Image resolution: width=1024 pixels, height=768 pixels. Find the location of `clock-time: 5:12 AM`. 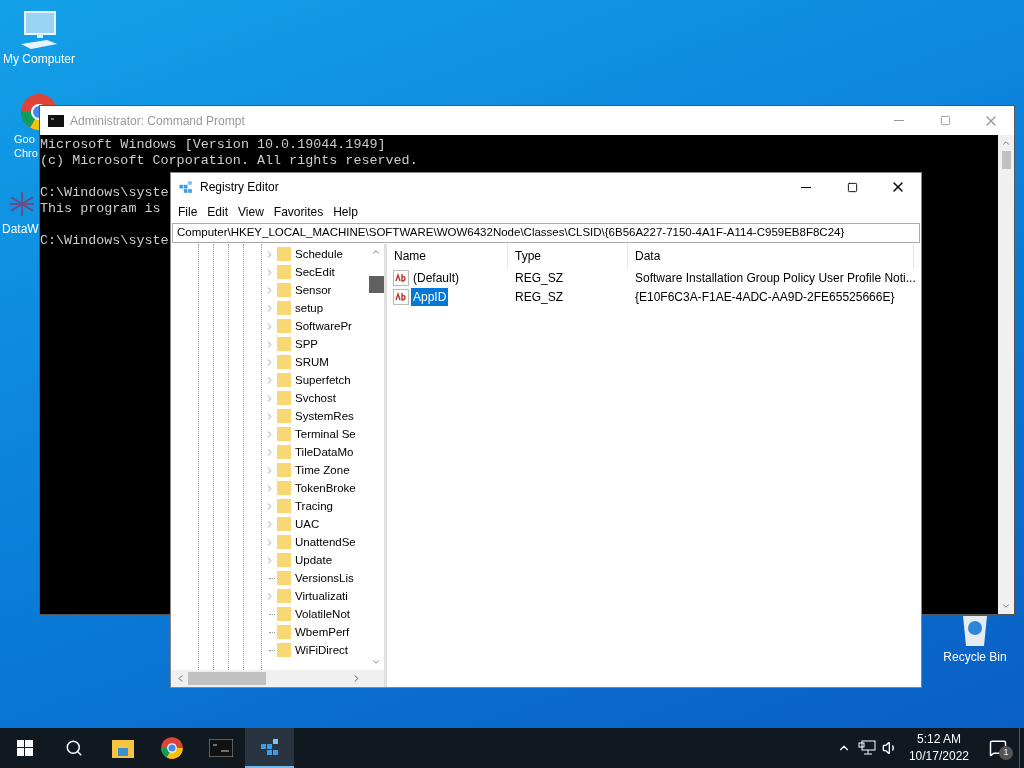

clock-time: 5:12 AM is located at coordinates (938, 739).